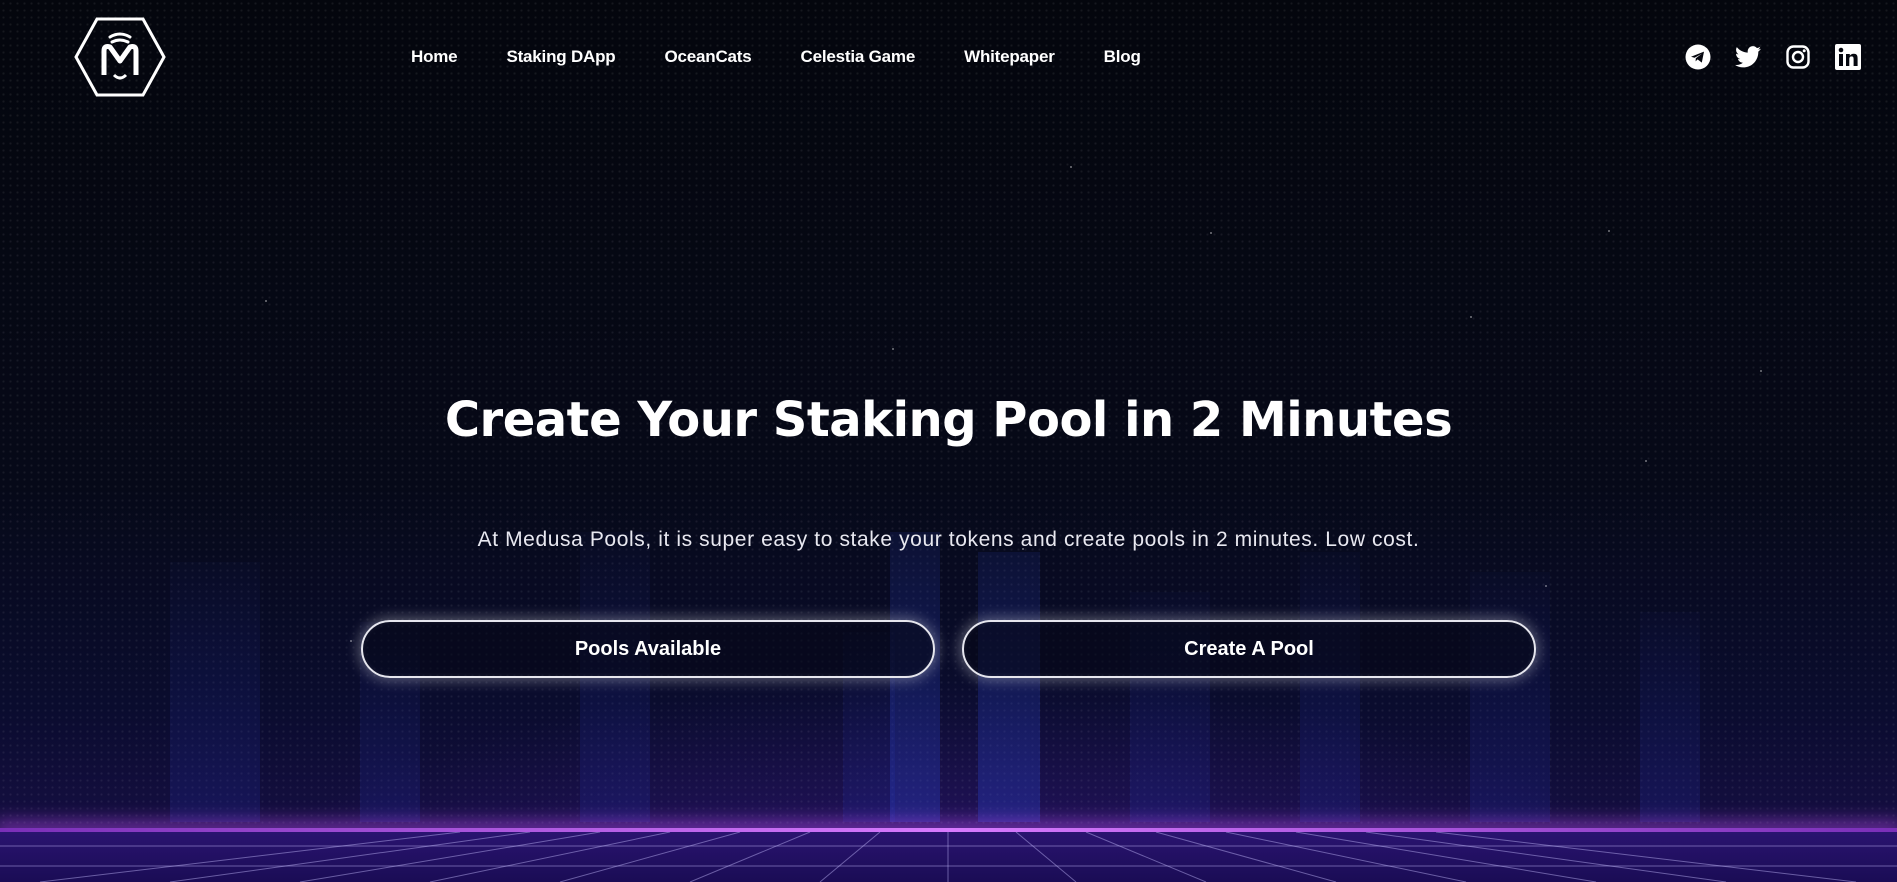 This screenshot has height=882, width=1897. What do you see at coordinates (1249, 649) in the screenshot?
I see `create-pool-button: Create A Pool` at bounding box center [1249, 649].